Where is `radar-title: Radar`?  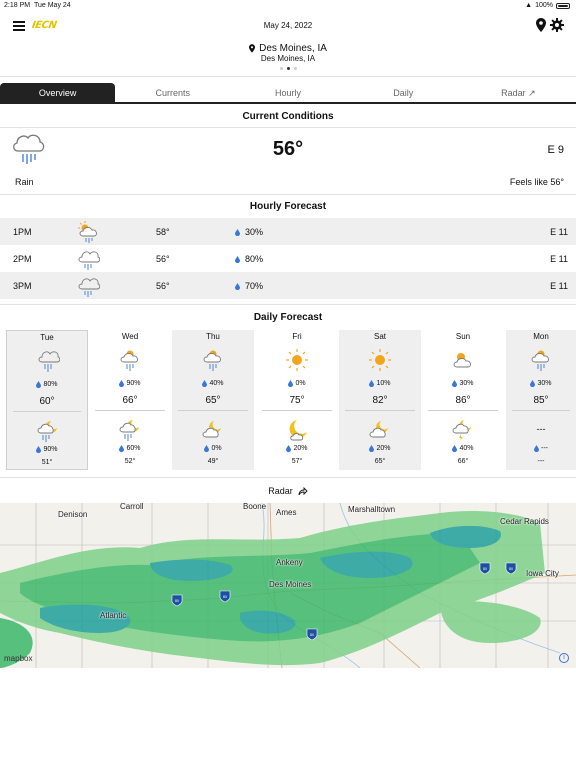 radar-title: Radar is located at coordinates (280, 491).